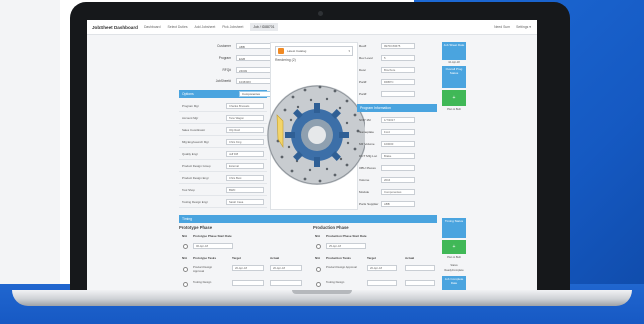 The image size is (644, 324). What do you see at coordinates (454, 247) in the screenshot?
I see `add-timing-button: +` at bounding box center [454, 247].